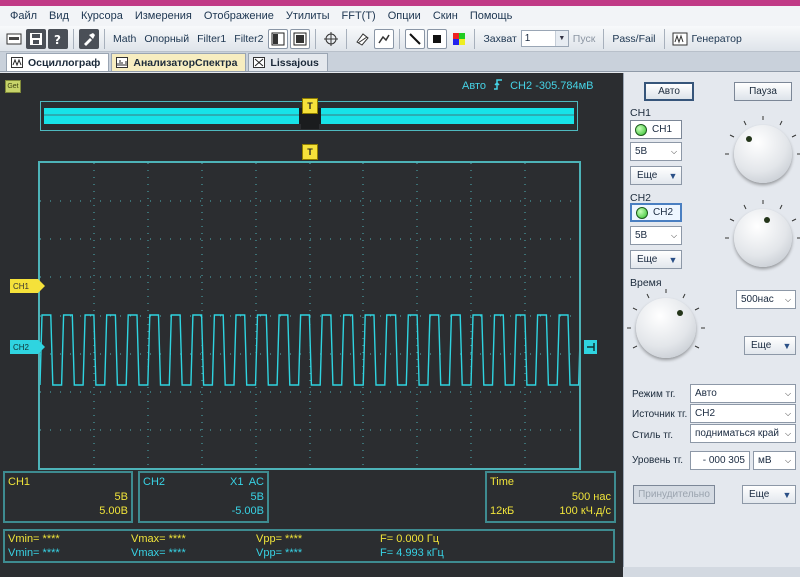 The height and width of the screenshot is (577, 800). Describe the element at coordinates (763, 91) in the screenshot. I see `pause-button: Пауза` at that location.